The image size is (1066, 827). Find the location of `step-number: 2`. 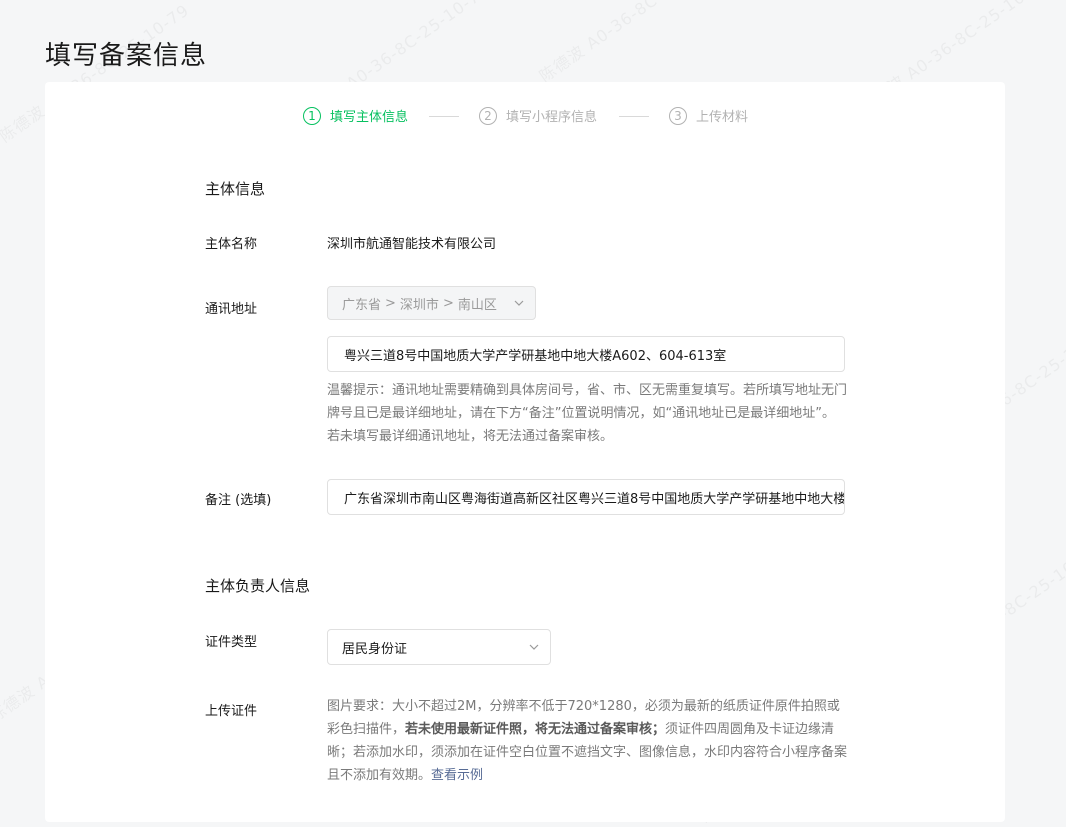

step-number: 2 is located at coordinates (488, 115).